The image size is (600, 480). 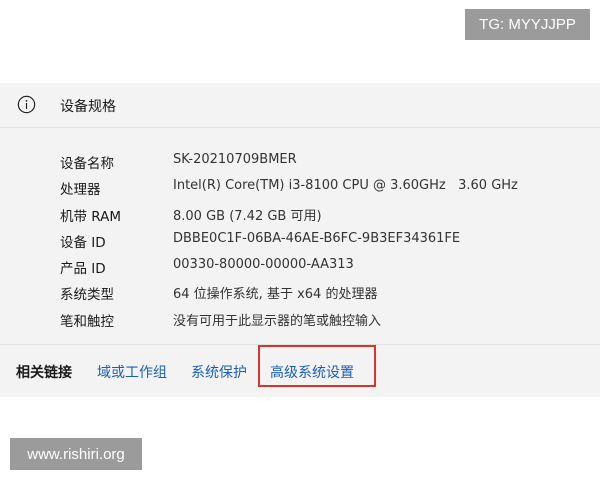 What do you see at coordinates (275, 295) in the screenshot?
I see `spec-value: 64 位操作系统, 基于 x64 的处理器` at bounding box center [275, 295].